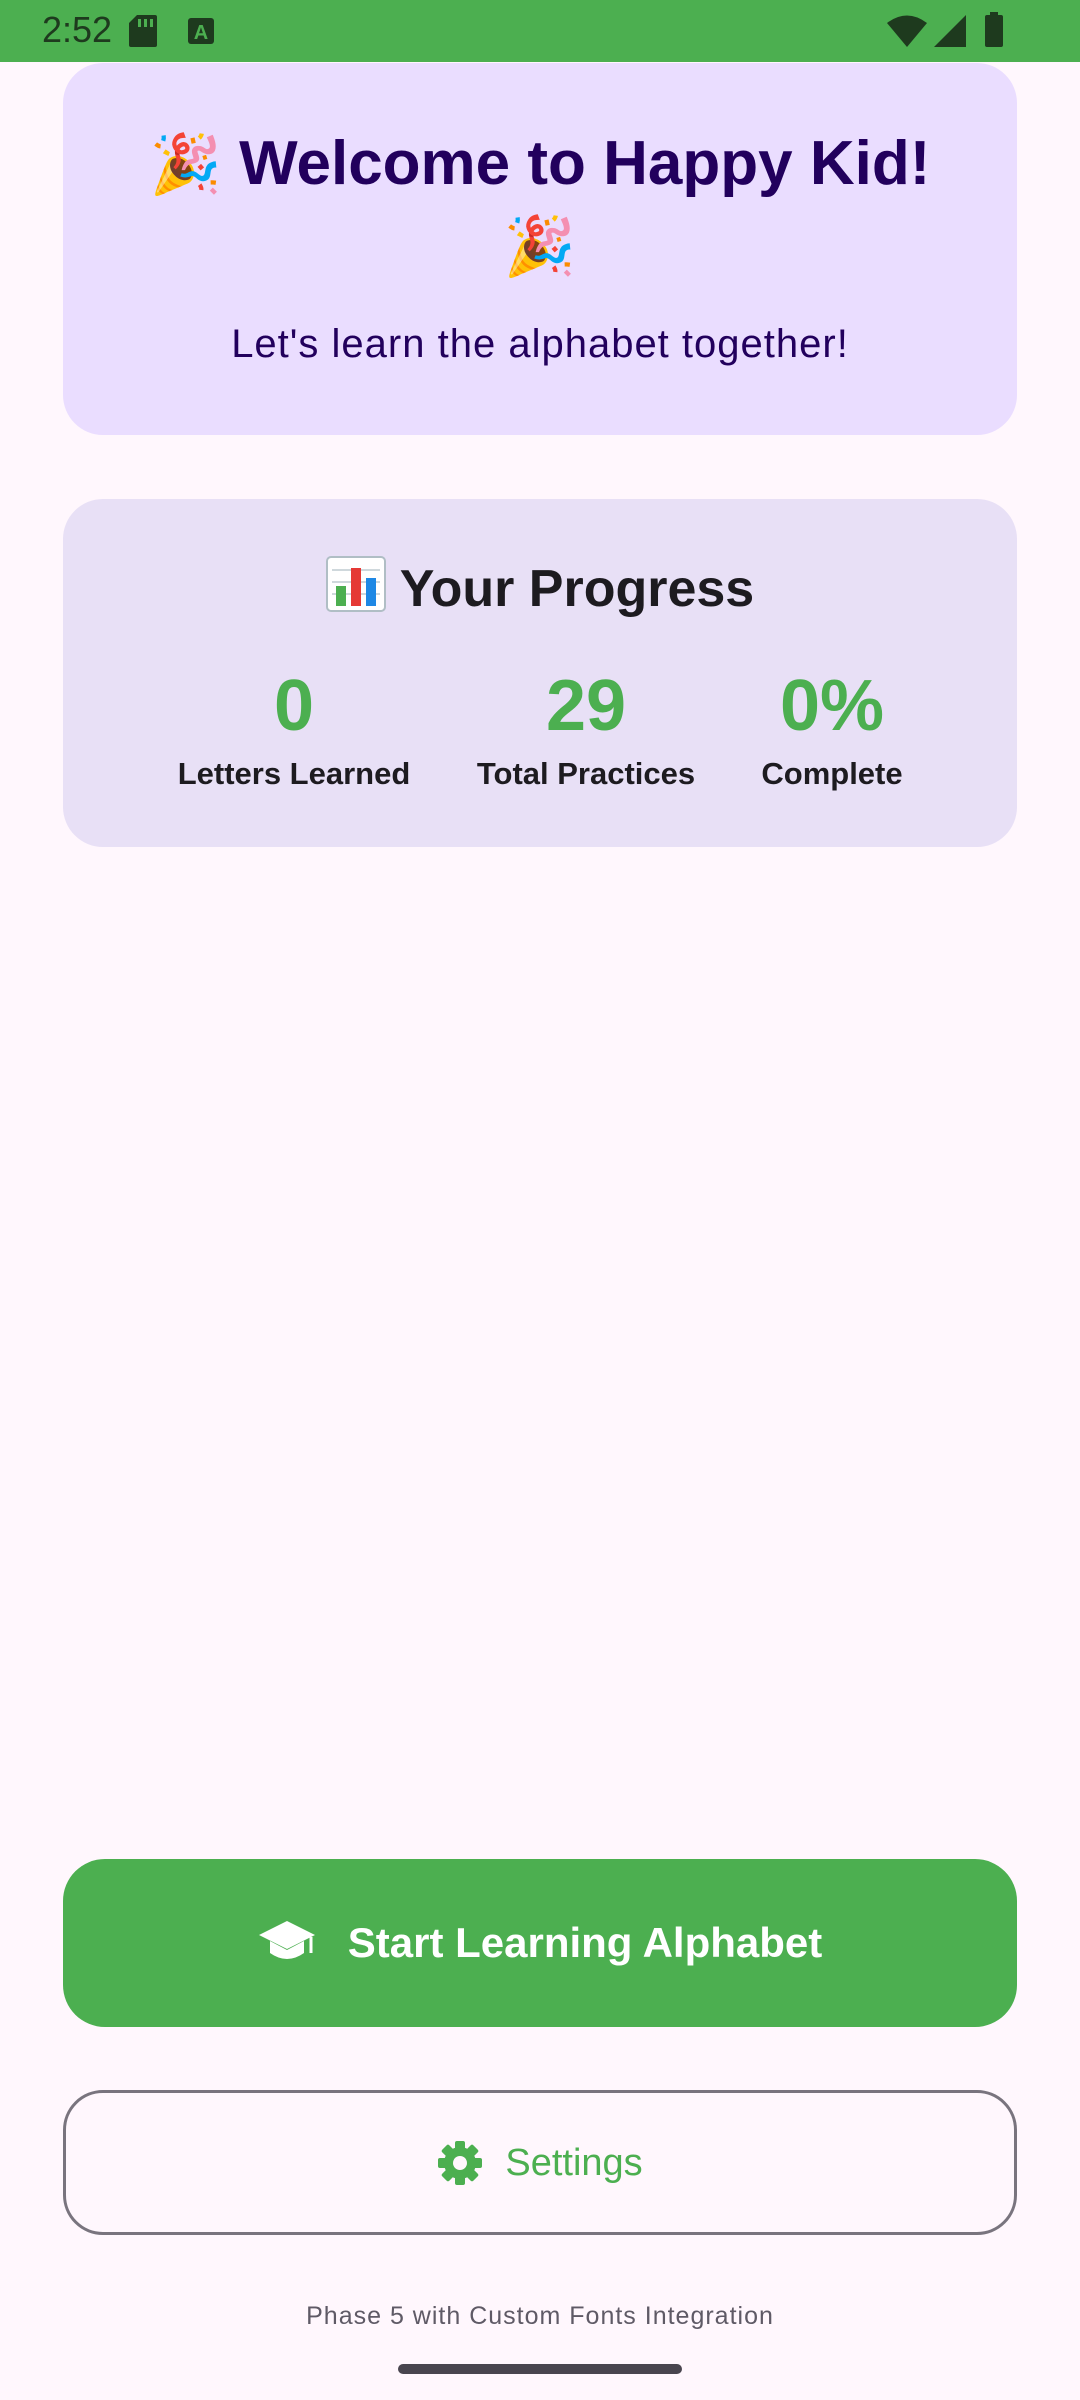 The height and width of the screenshot is (2400, 1080). Describe the element at coordinates (540, 31) in the screenshot. I see `status-bar: 2:52 A` at that location.